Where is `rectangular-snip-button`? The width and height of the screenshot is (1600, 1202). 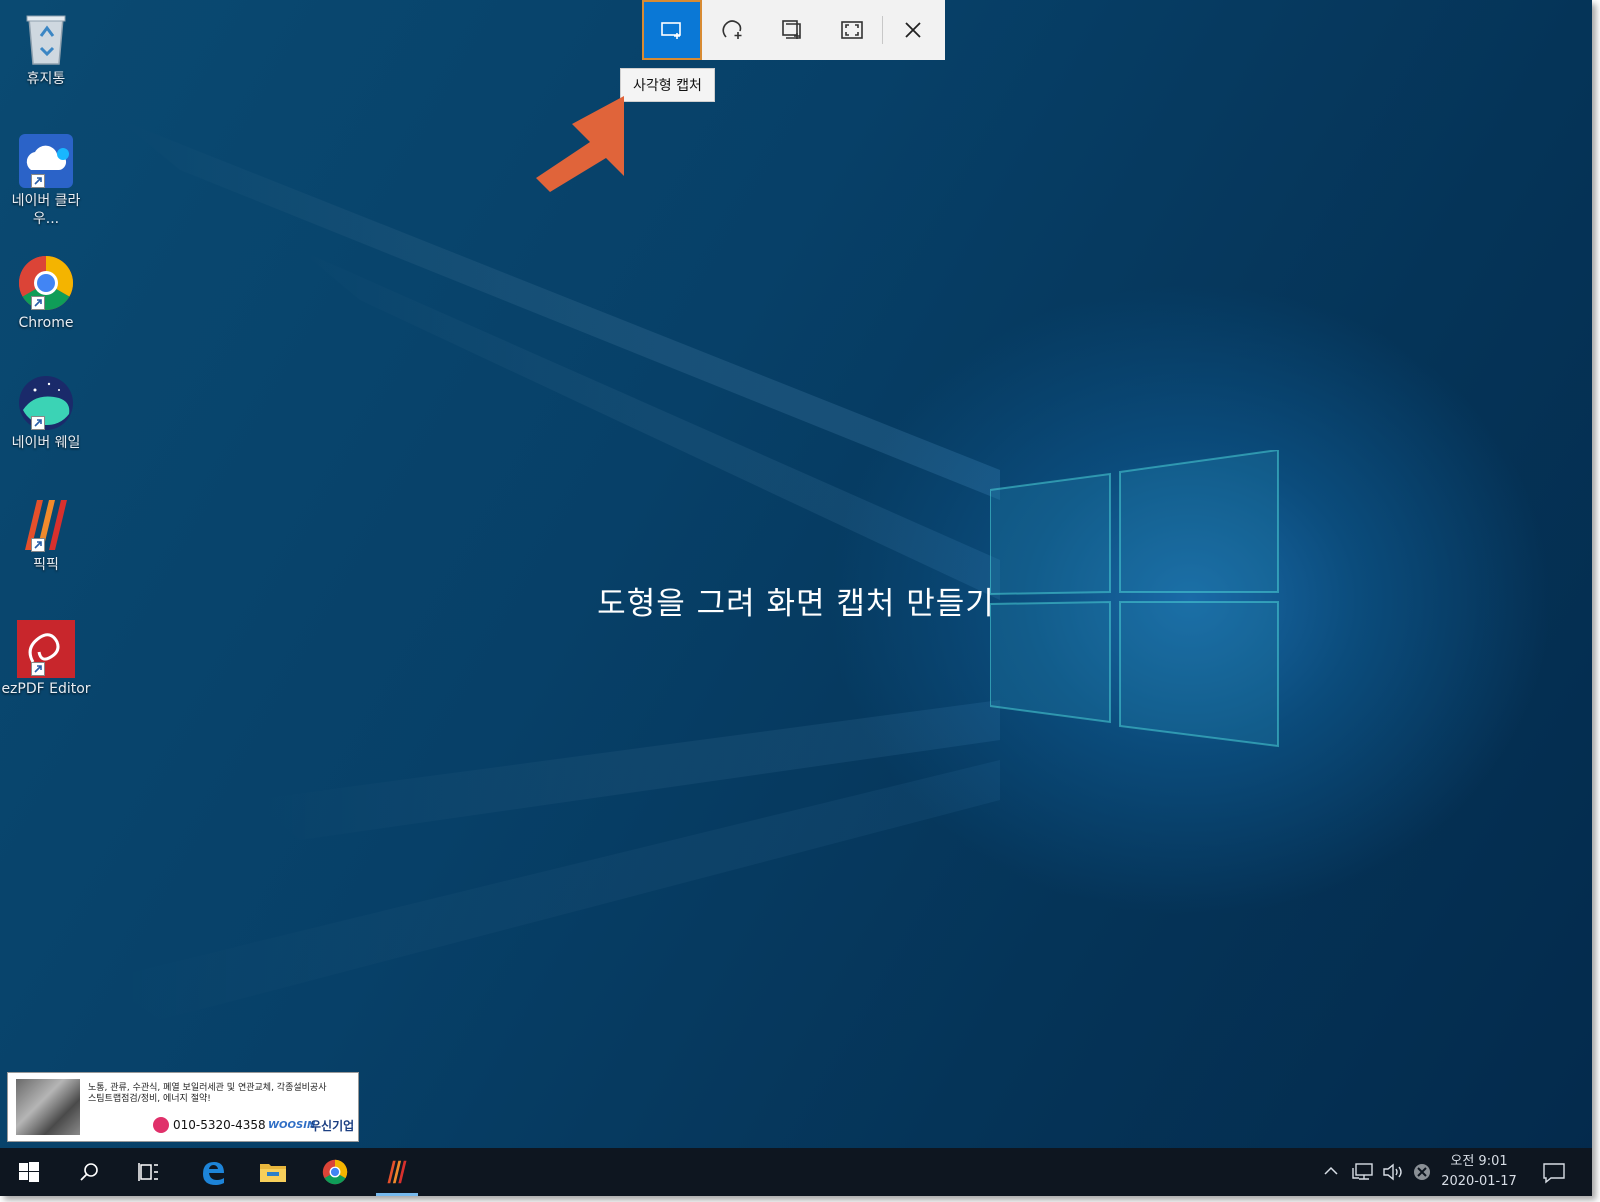
rectangular-snip-button is located at coordinates (672, 30).